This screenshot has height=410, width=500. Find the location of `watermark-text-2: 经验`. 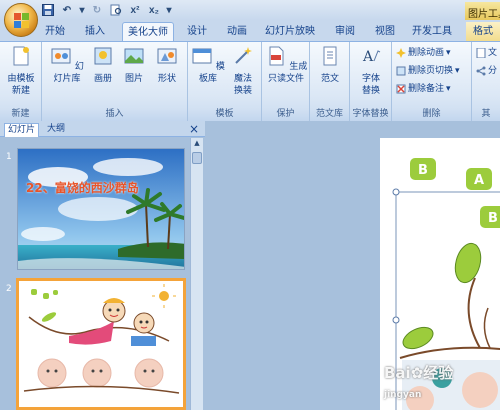

watermark-text-2: 经验 is located at coordinates (438, 373).